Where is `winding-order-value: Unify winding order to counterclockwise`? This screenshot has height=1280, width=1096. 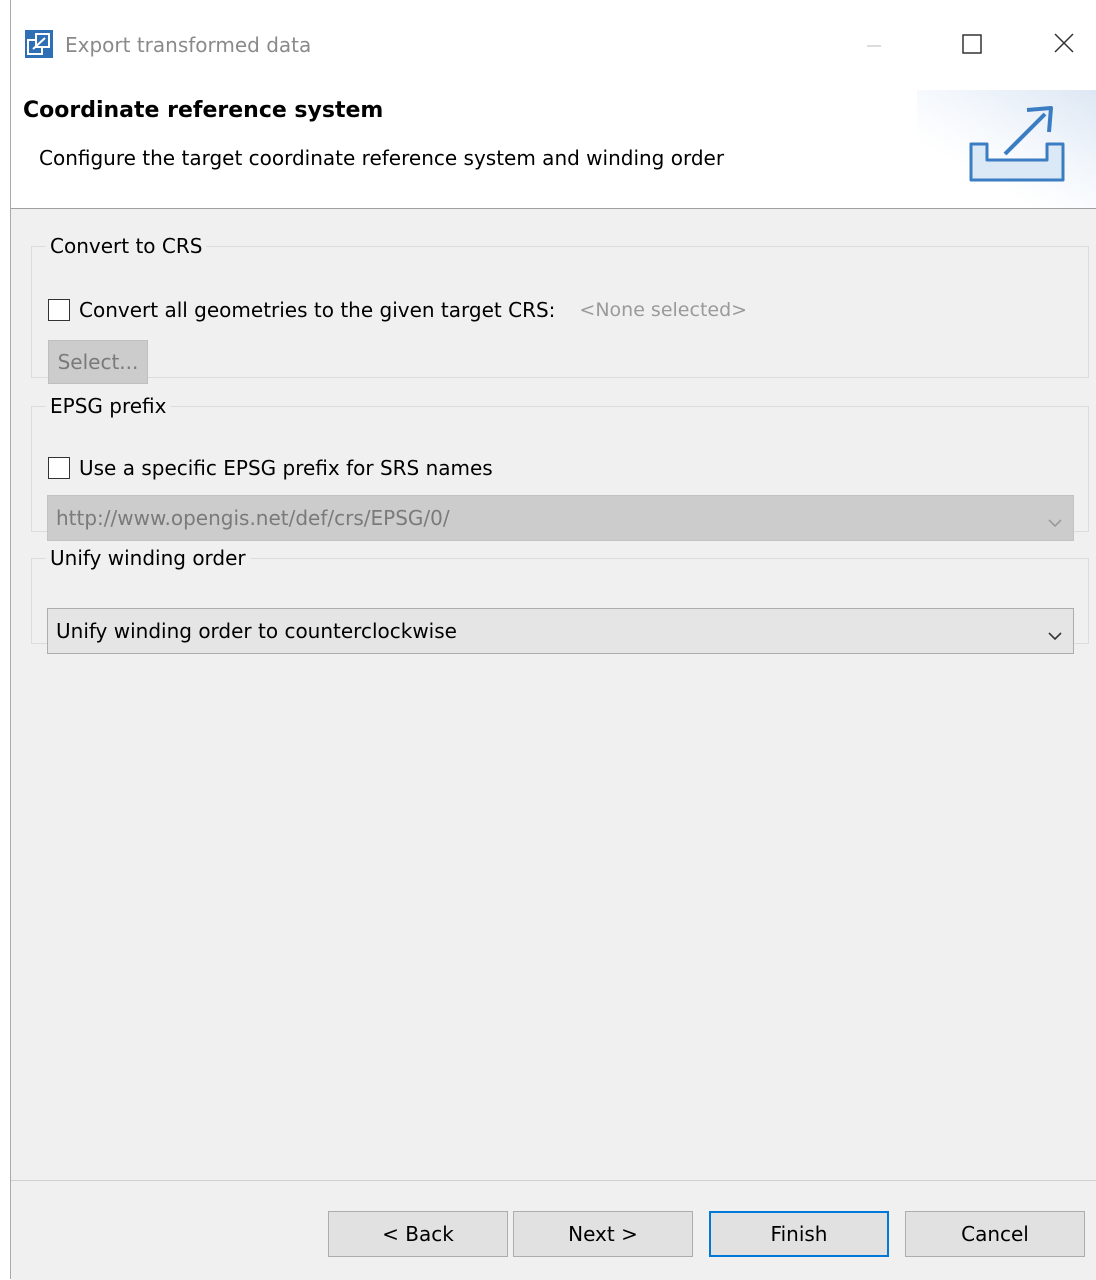
winding-order-value: Unify winding order to counterclockwise is located at coordinates (256, 631).